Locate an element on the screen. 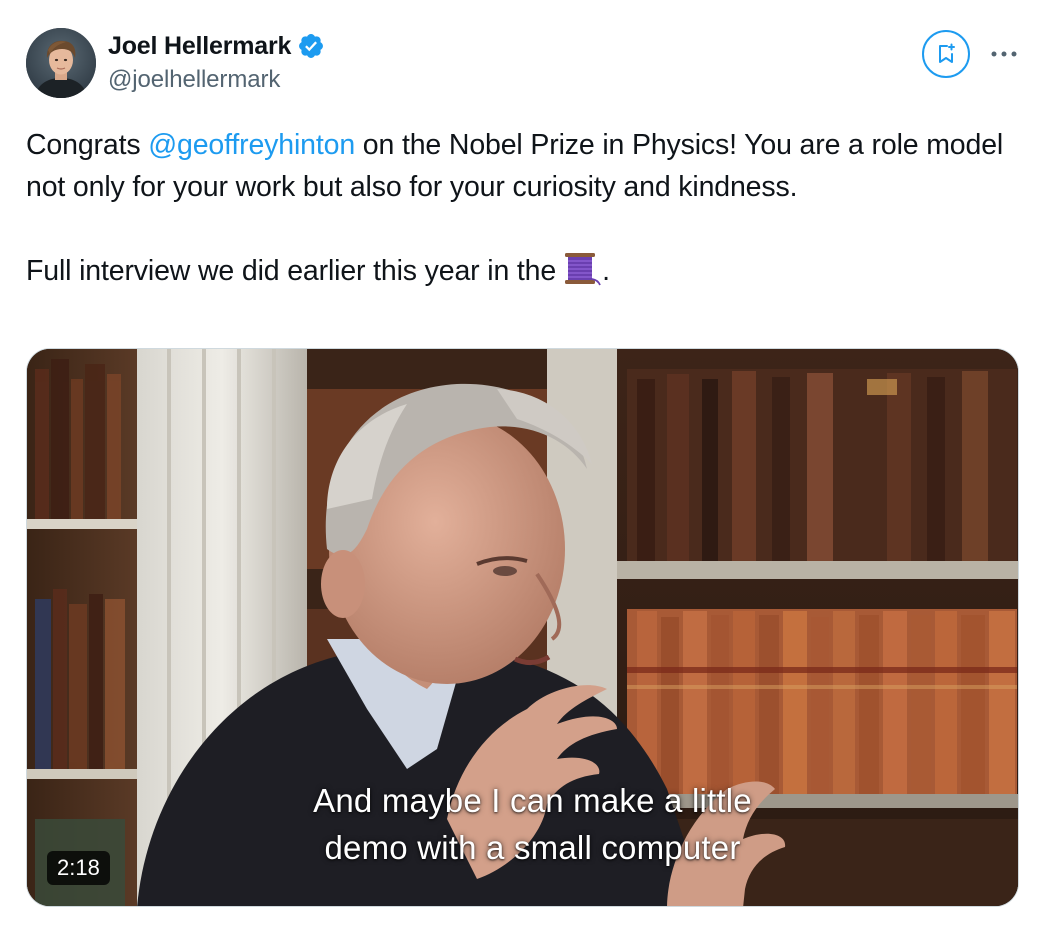  grok-button is located at coordinates (946, 54).